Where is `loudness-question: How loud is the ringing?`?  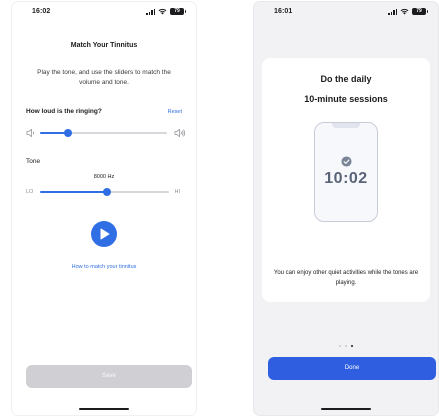
loudness-question: How loud is the ringing? is located at coordinates (64, 111).